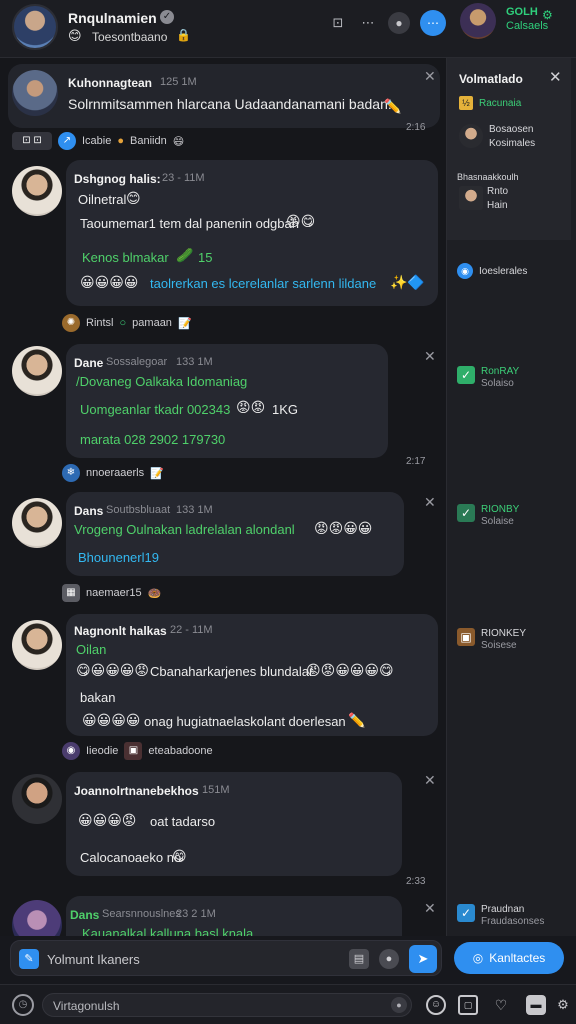 The image size is (576, 1024). Describe the element at coordinates (67, 141) in the screenshot. I see `share-icon: ↗` at that location.